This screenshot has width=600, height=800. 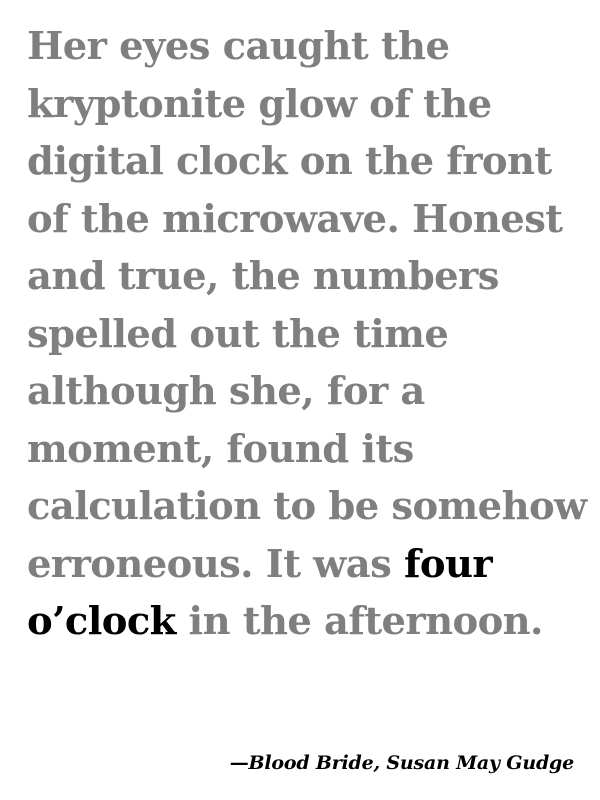 What do you see at coordinates (295, 219) in the screenshot?
I see `quote-line-4: of the microwave. Honest` at bounding box center [295, 219].